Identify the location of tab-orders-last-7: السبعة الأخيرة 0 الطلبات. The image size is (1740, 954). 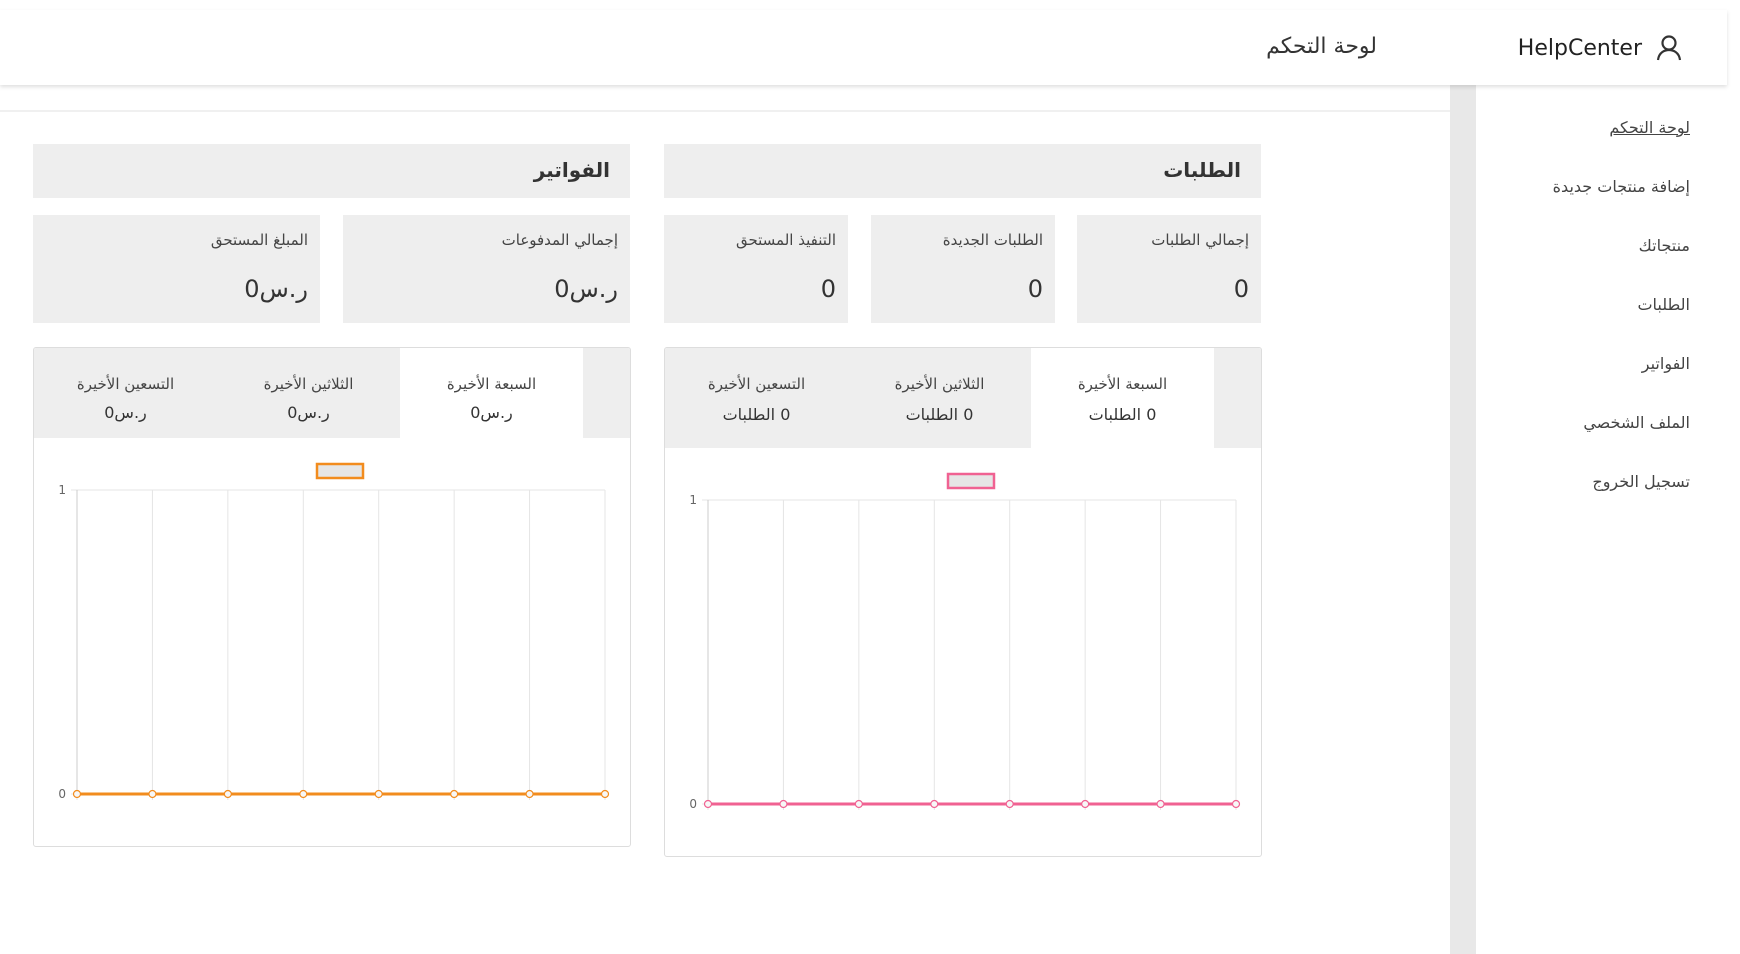
(1122, 398).